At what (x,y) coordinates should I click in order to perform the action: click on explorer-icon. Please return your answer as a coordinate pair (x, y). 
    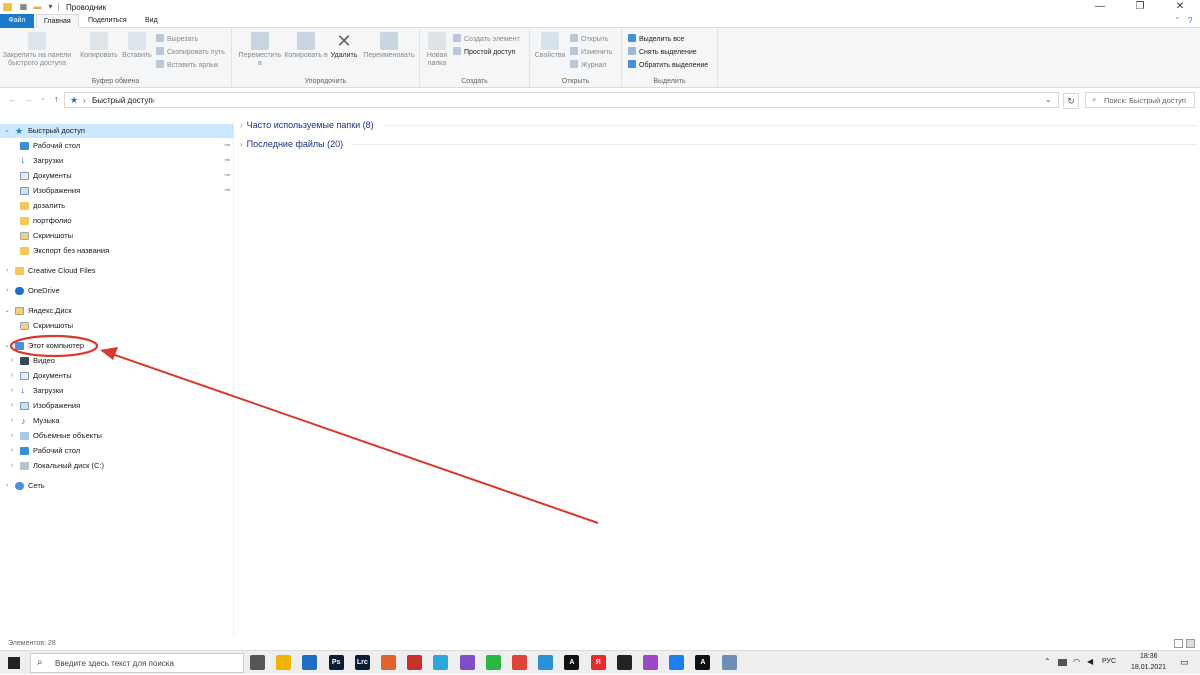
    Looking at the image, I should click on (284, 662).